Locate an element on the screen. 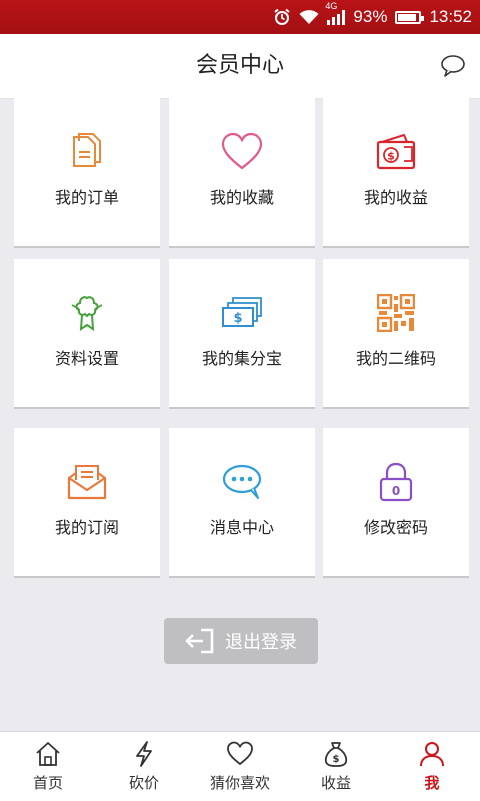 This screenshot has height=801, width=480. tab-label: 收益 is located at coordinates (335, 783).